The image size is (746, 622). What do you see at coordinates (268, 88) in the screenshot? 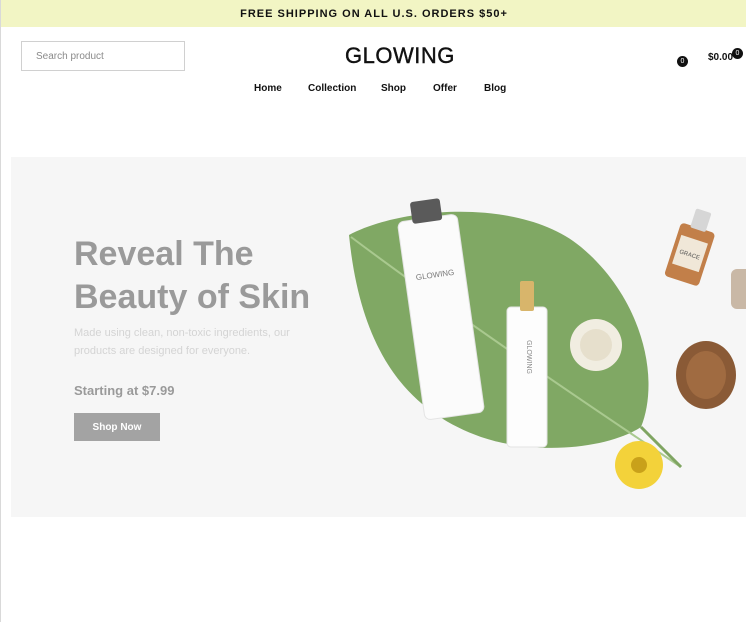
I see `nav-item-home: Home` at bounding box center [268, 88].